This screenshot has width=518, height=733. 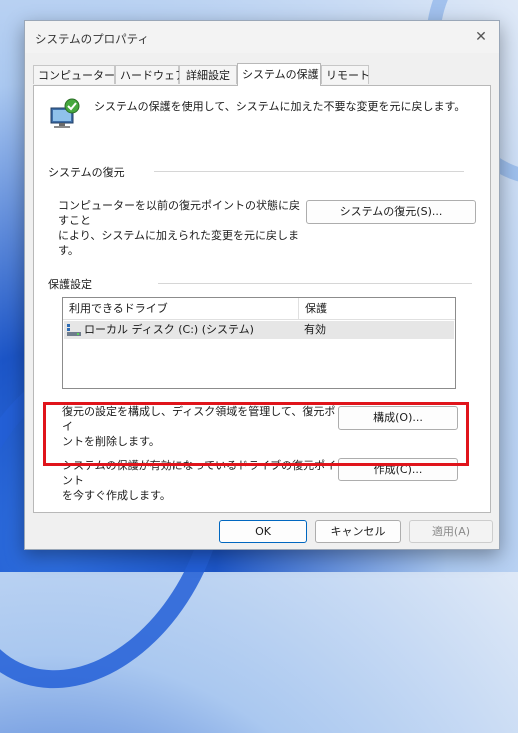 What do you see at coordinates (358, 531) in the screenshot?
I see `cancel-button: キャンセル` at bounding box center [358, 531].